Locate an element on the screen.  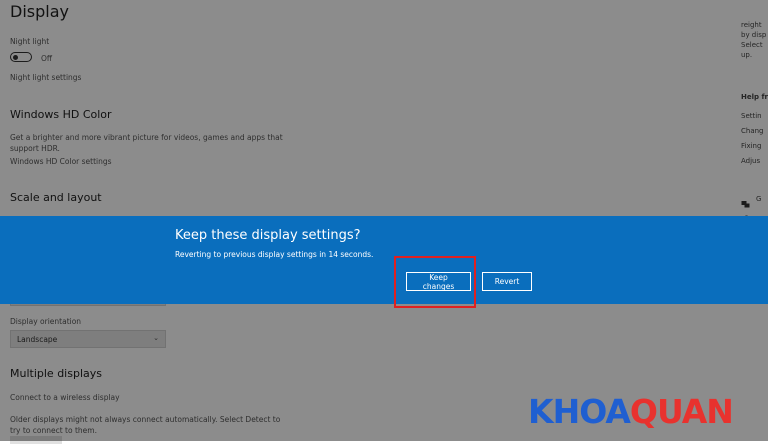
logo-part-1: KHOA is located at coordinates (579, 411).